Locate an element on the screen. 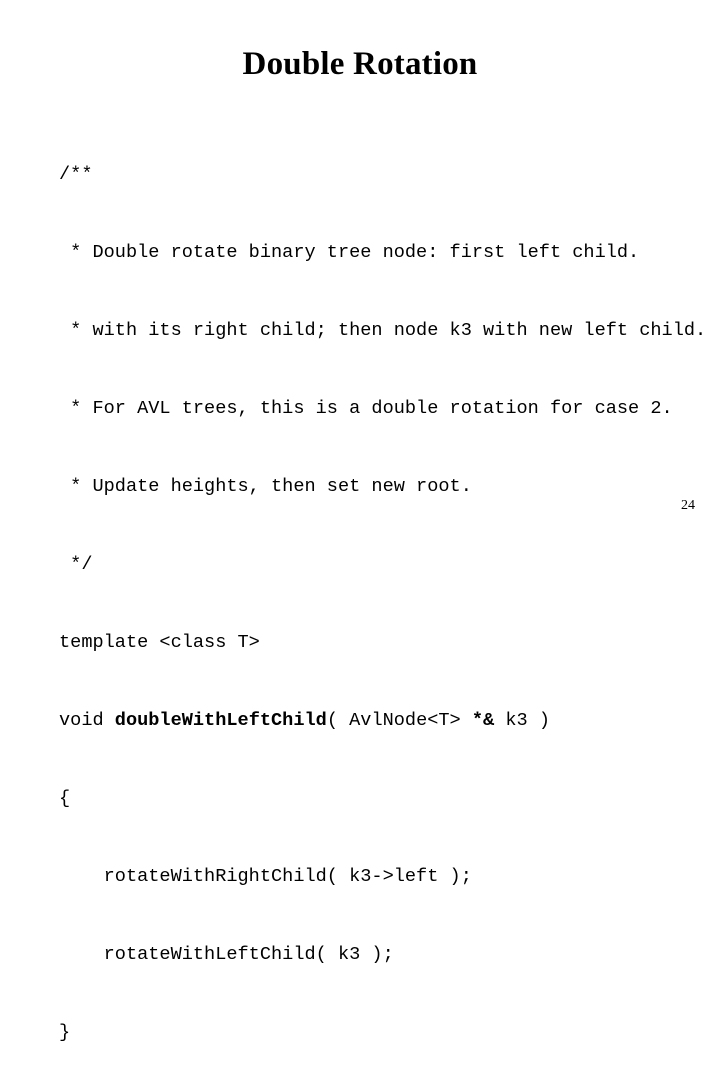 The image size is (720, 1080). code-token-bold: doubleWithLeftChild is located at coordinates (220, 720).